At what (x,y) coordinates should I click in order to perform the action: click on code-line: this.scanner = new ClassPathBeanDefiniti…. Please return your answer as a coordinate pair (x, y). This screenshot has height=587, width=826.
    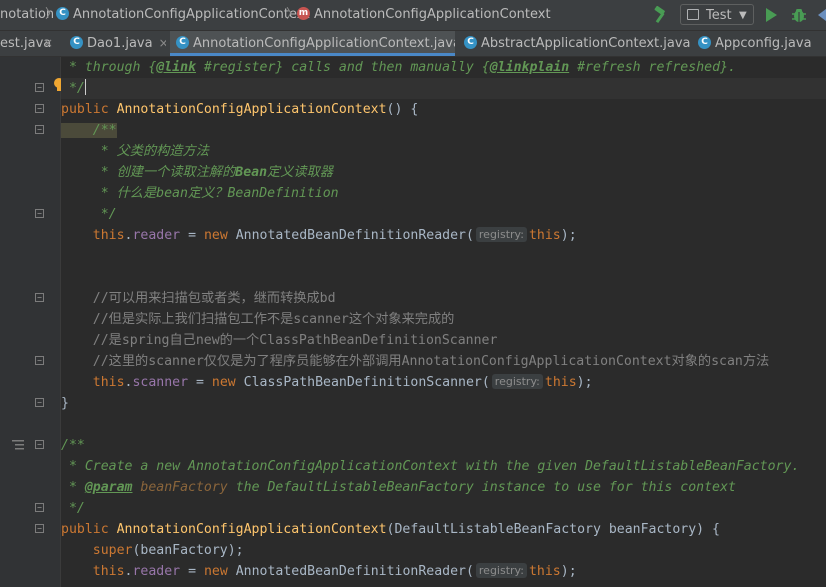
    Looking at the image, I should click on (327, 382).